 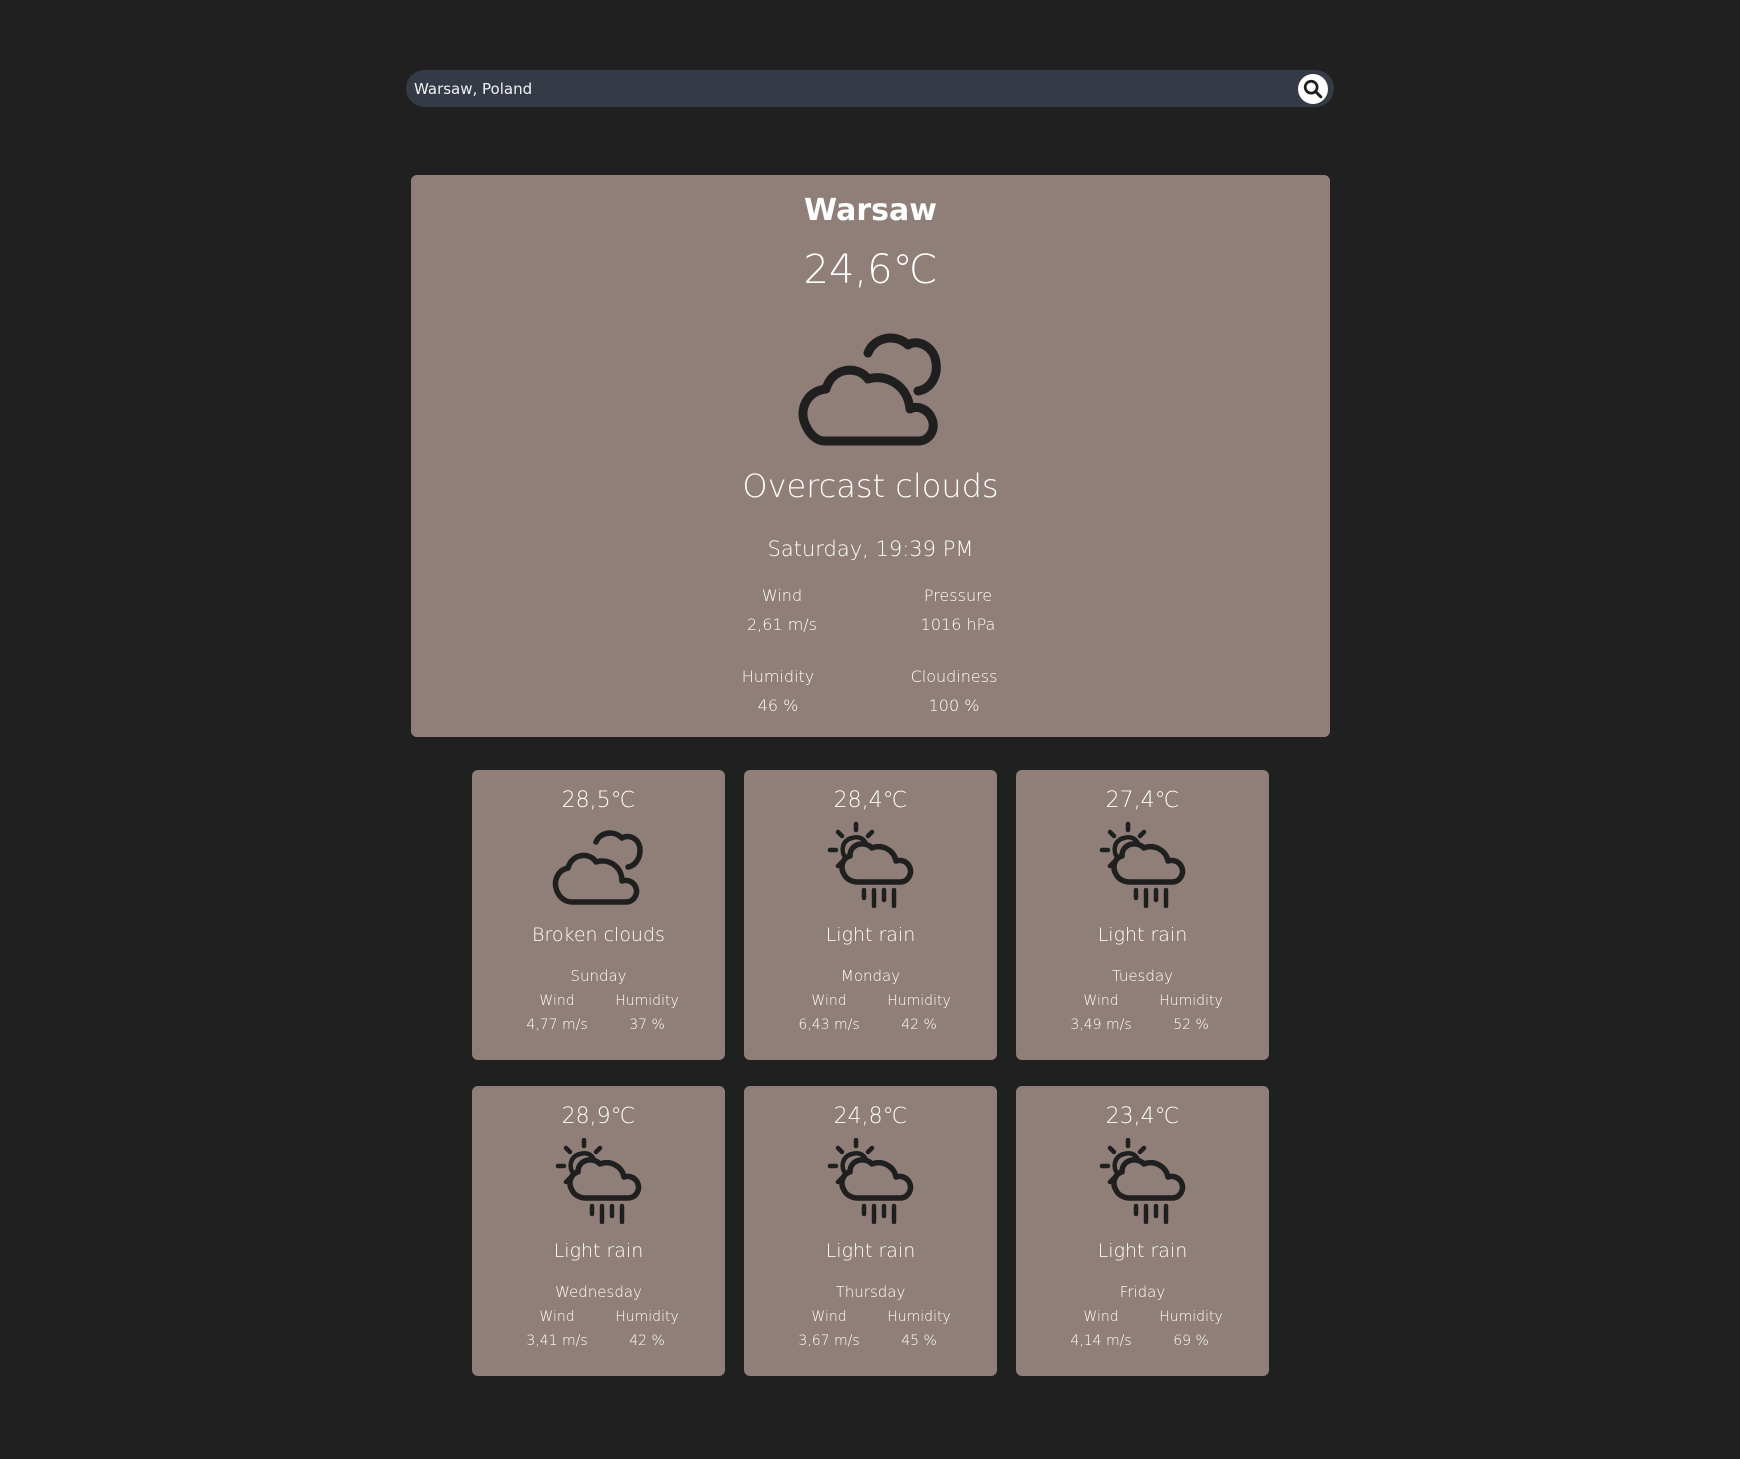 I want to click on forecast-stats: Wind 3,41 m/s Humidity 42 %, so click(x=602, y=1329).